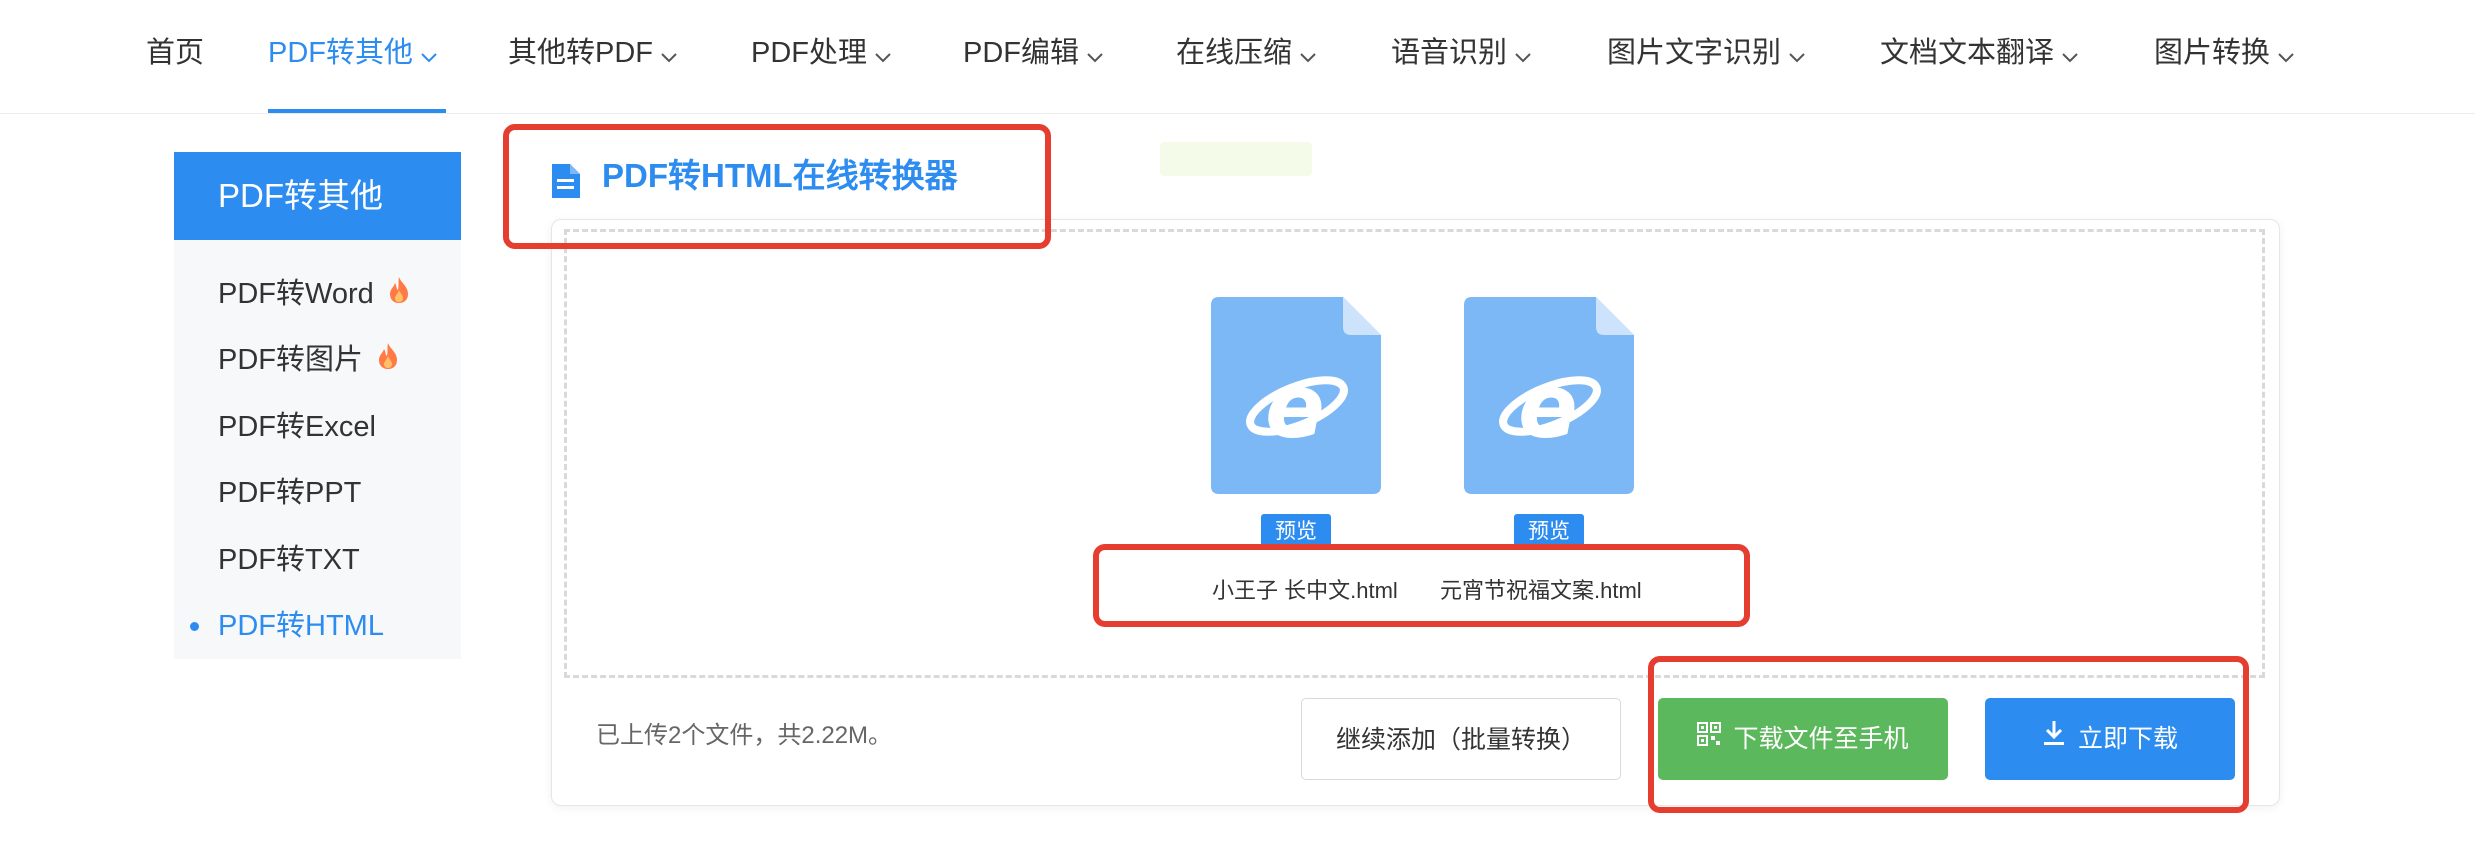  I want to click on sidebar-item-pdf-to-word: PDF转Word, so click(314, 294).